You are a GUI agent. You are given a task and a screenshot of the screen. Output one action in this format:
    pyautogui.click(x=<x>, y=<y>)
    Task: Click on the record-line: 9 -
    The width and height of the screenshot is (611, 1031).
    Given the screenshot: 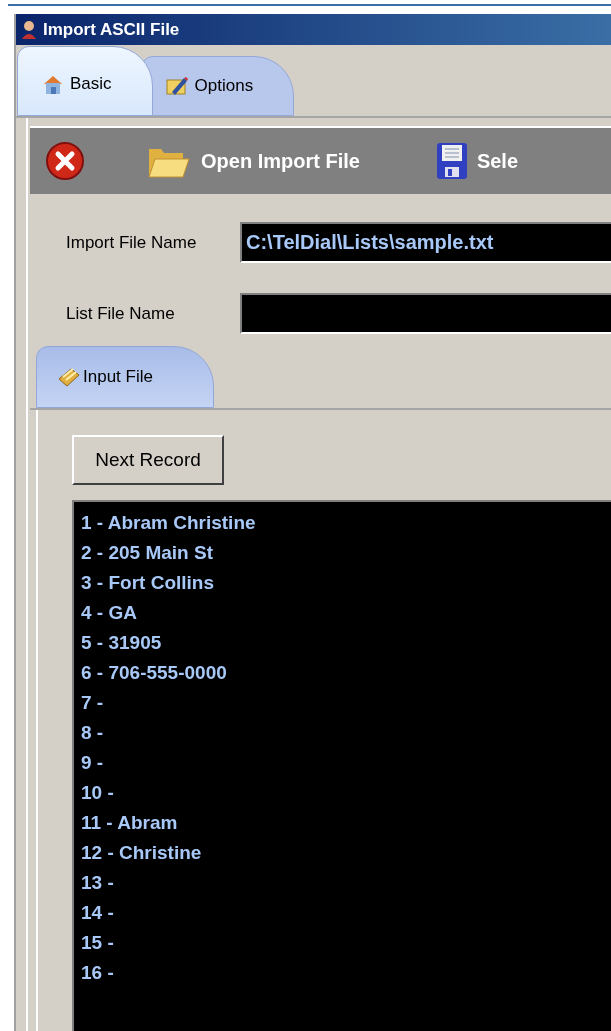 What is the action you would take?
    pyautogui.click(x=93, y=763)
    